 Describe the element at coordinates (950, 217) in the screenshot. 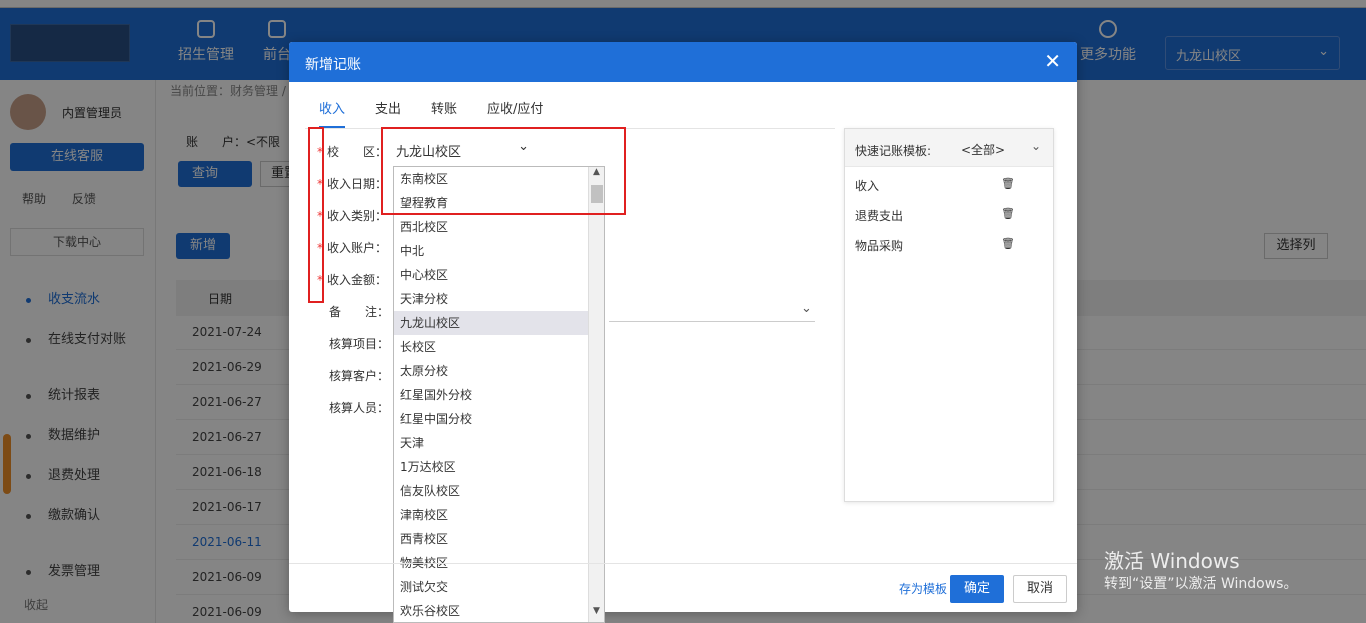

I see `template-item: 退费支出 🗑` at that location.